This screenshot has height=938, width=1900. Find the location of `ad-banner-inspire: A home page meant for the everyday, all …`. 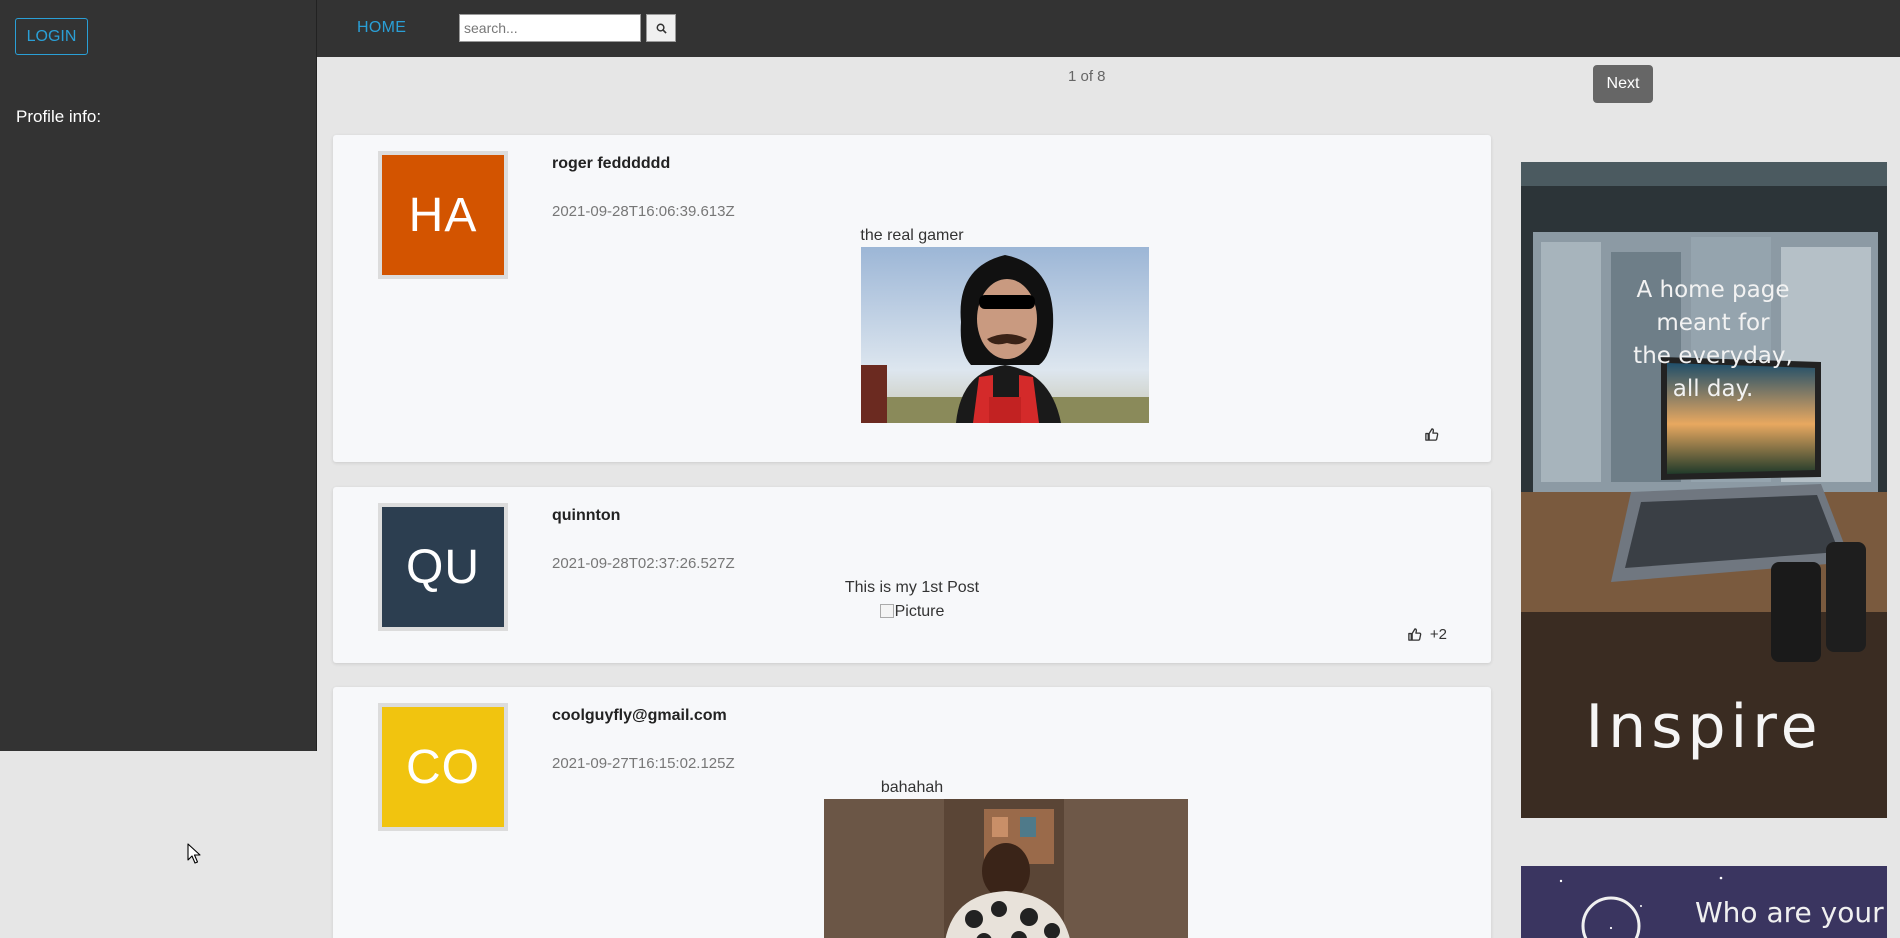

ad-banner-inspire: A home page meant for the everyday, all … is located at coordinates (1704, 490).